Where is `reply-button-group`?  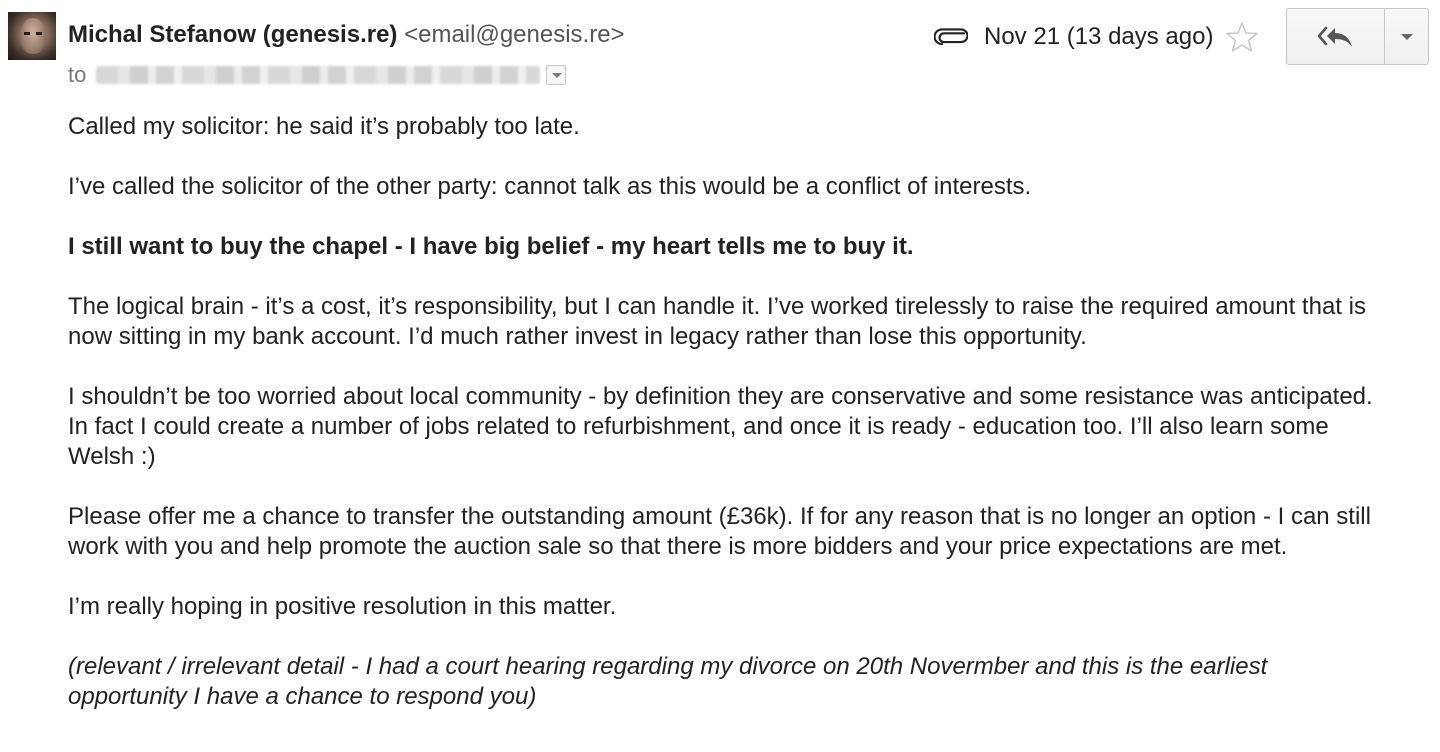
reply-button-group is located at coordinates (1357, 36).